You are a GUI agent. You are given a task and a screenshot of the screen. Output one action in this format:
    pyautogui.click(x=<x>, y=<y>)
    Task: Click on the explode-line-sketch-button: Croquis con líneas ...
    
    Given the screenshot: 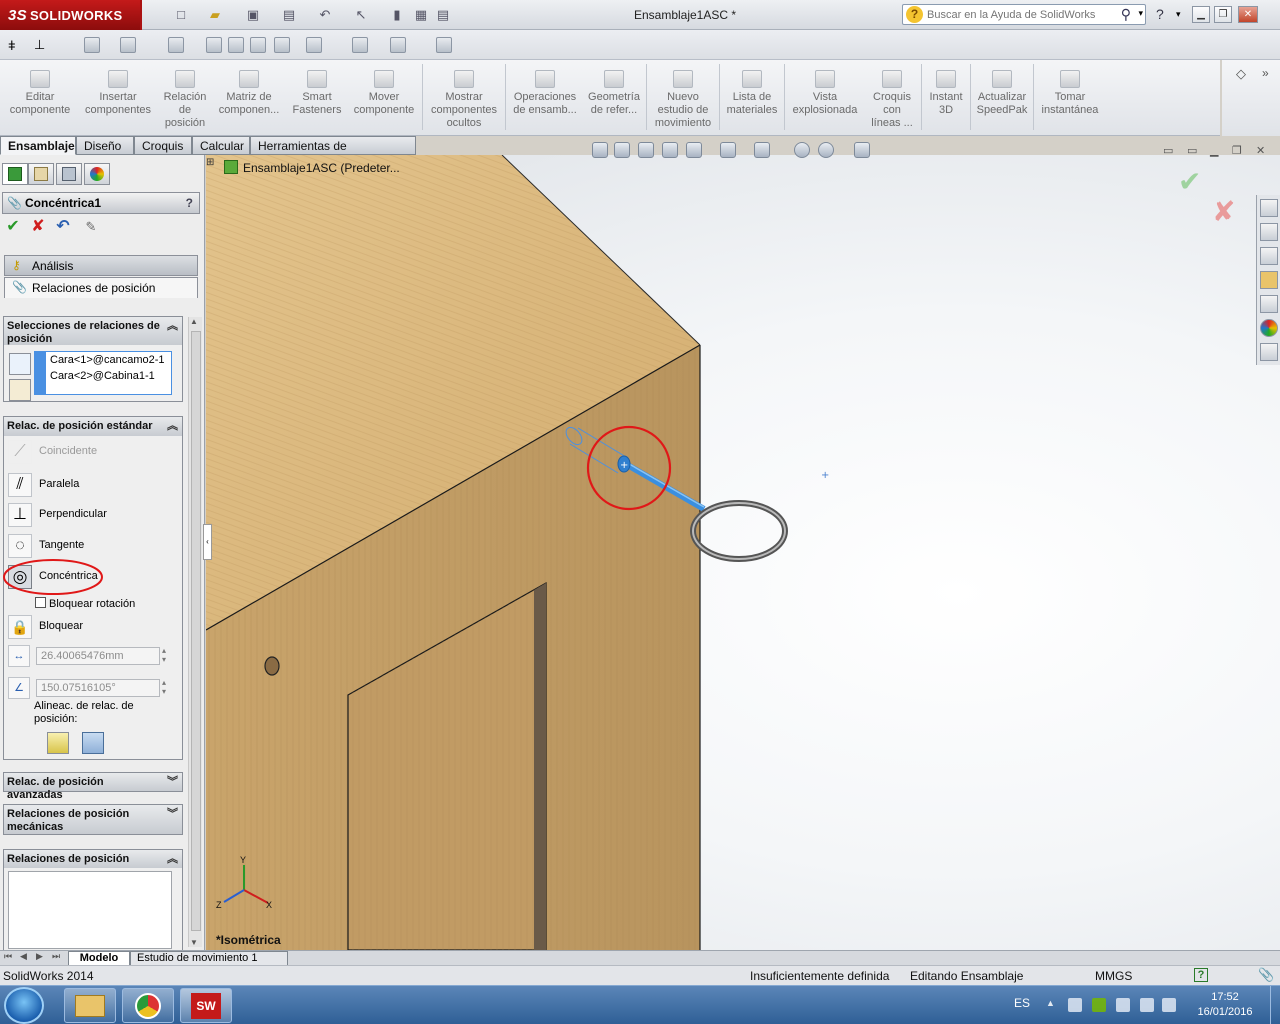 What is the action you would take?
    pyautogui.click(x=892, y=99)
    